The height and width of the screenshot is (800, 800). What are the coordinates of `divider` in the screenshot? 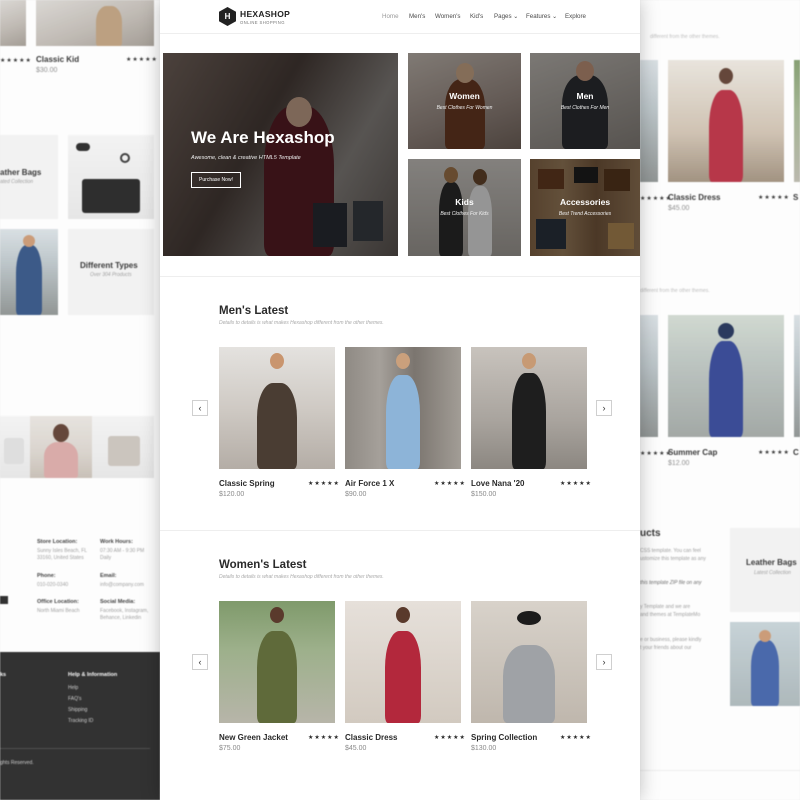 It's located at (720, 770).